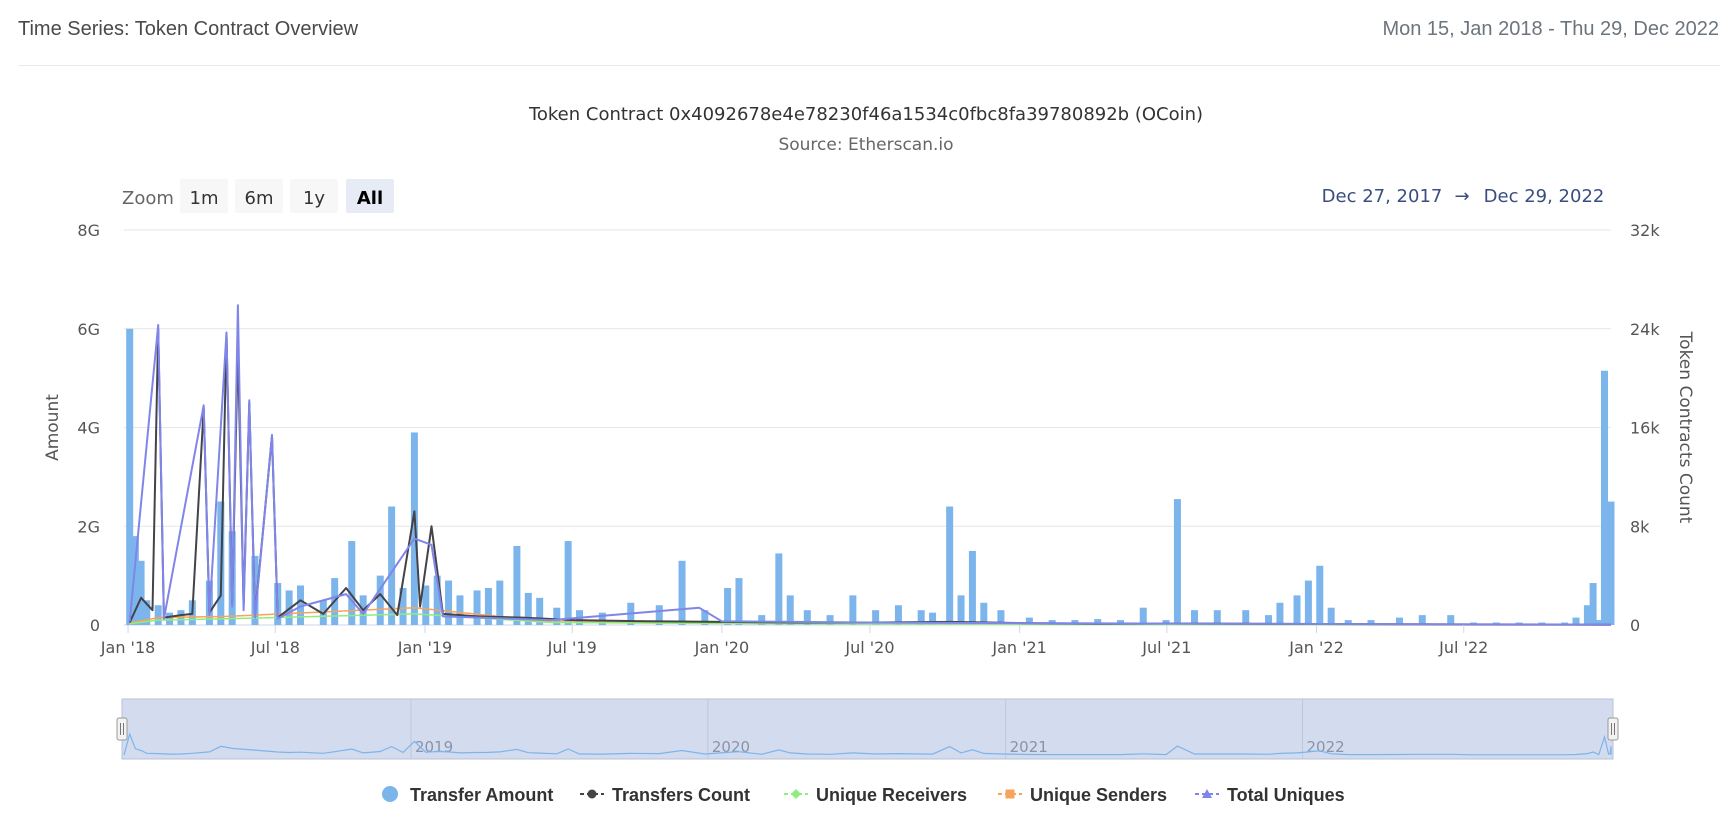 The width and height of the screenshot is (1733, 820). What do you see at coordinates (1645, 329) in the screenshot?
I see `y2-tick-label: 24k` at bounding box center [1645, 329].